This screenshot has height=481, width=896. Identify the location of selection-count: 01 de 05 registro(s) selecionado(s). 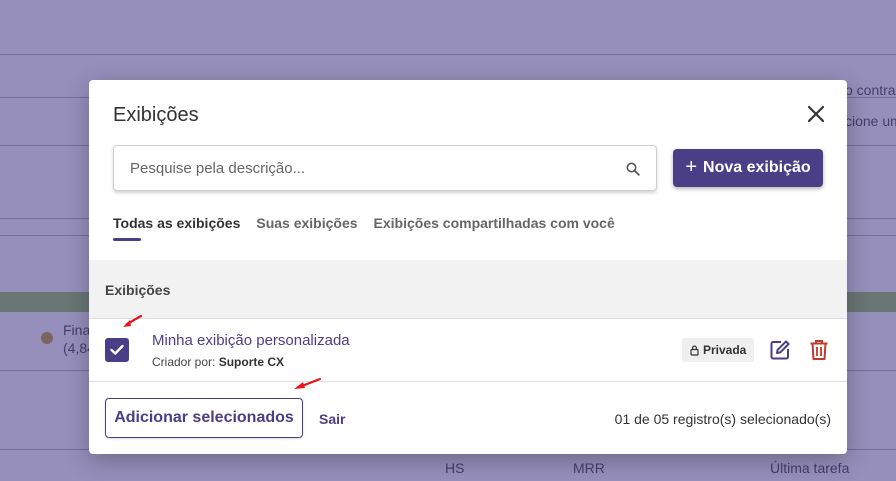
(722, 419).